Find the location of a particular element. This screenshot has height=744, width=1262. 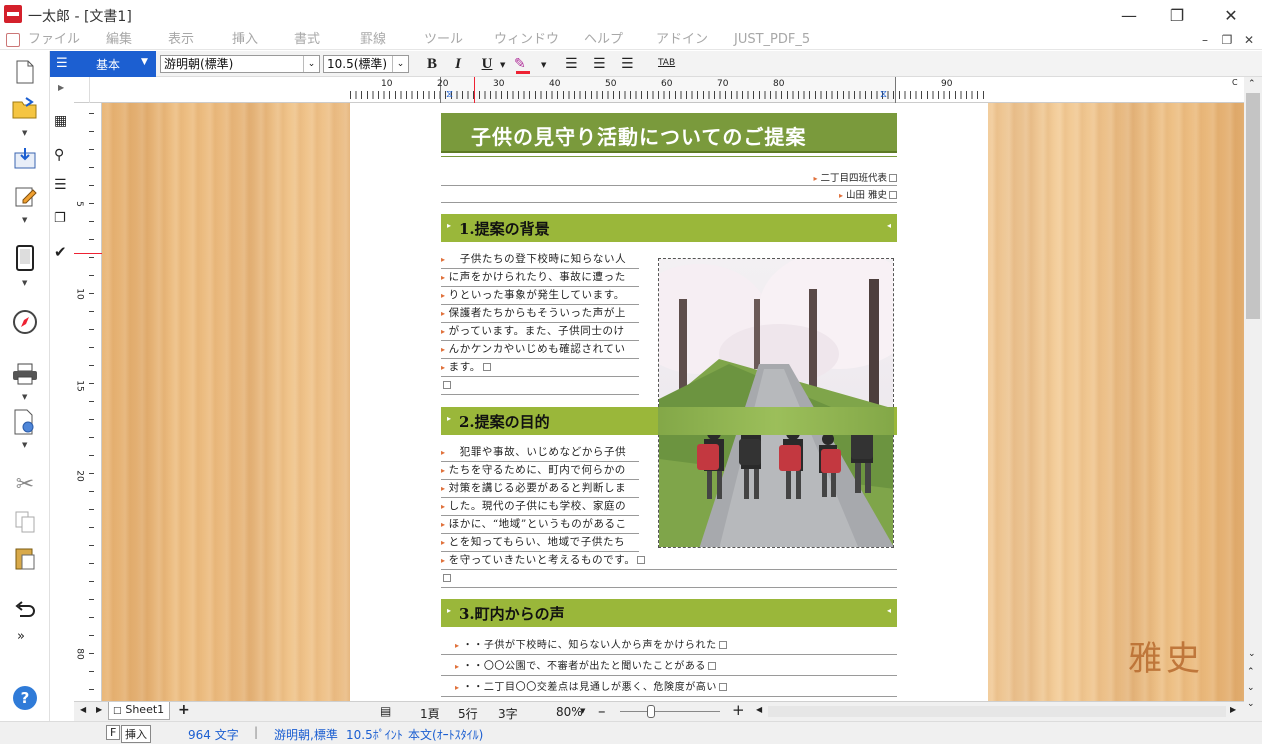

align-center-icon: ☰ is located at coordinates (599, 64).